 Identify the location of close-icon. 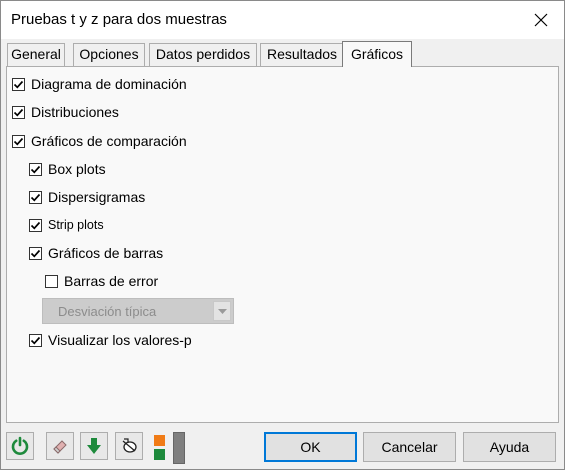
(541, 20).